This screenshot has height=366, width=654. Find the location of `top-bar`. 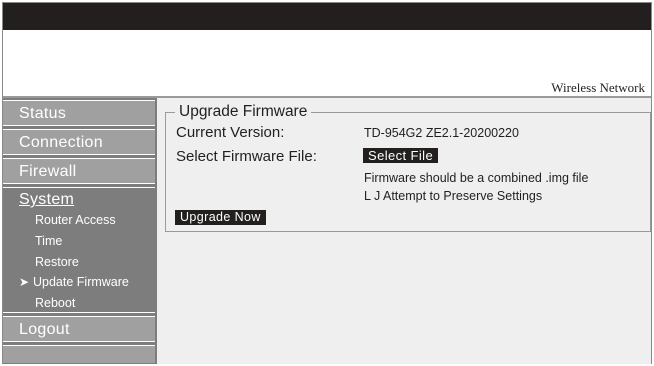

top-bar is located at coordinates (327, 16).